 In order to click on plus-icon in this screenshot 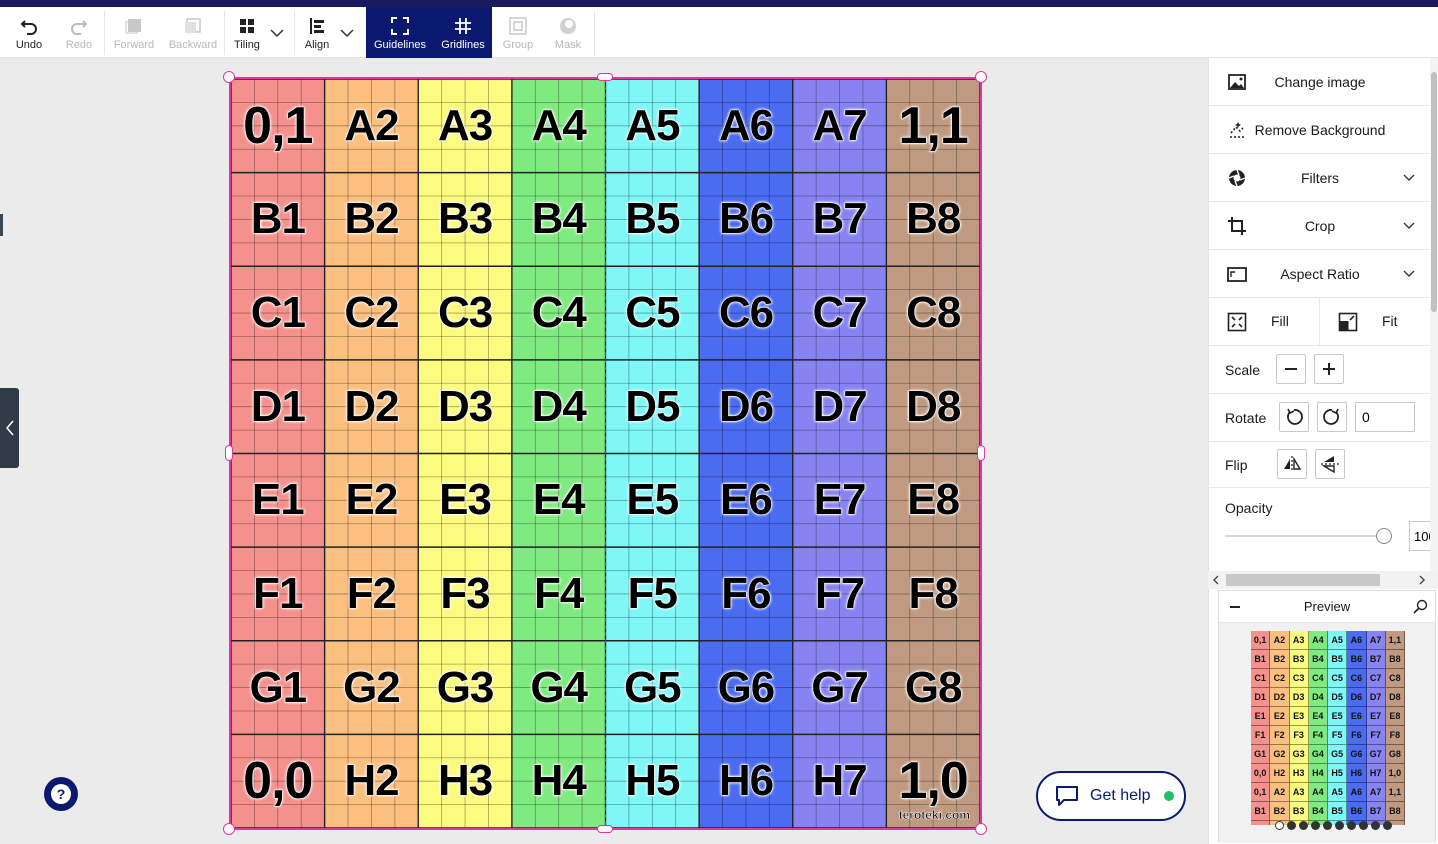, I will do `click(1329, 369)`.